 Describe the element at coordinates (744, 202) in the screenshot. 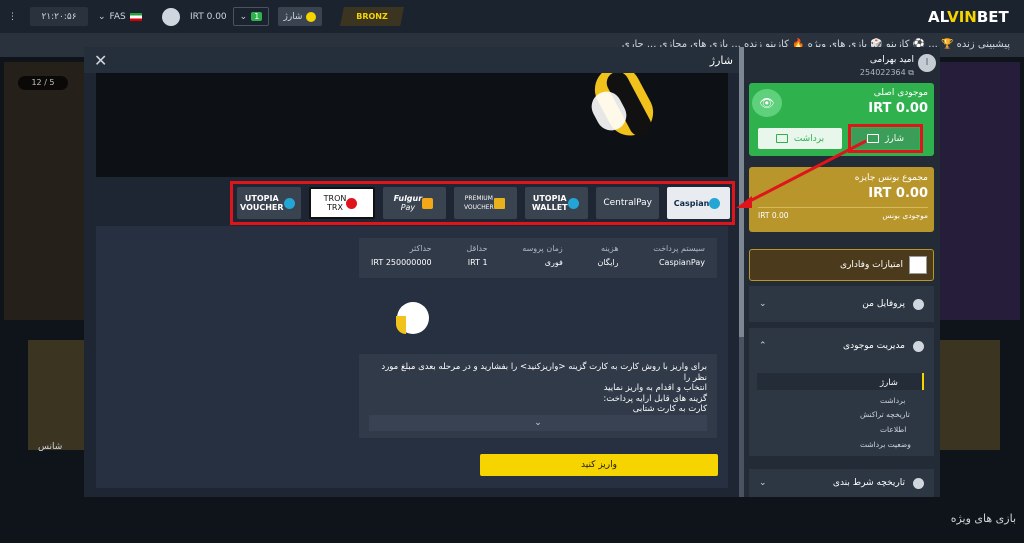

I see `annotation-arrow-head` at that location.